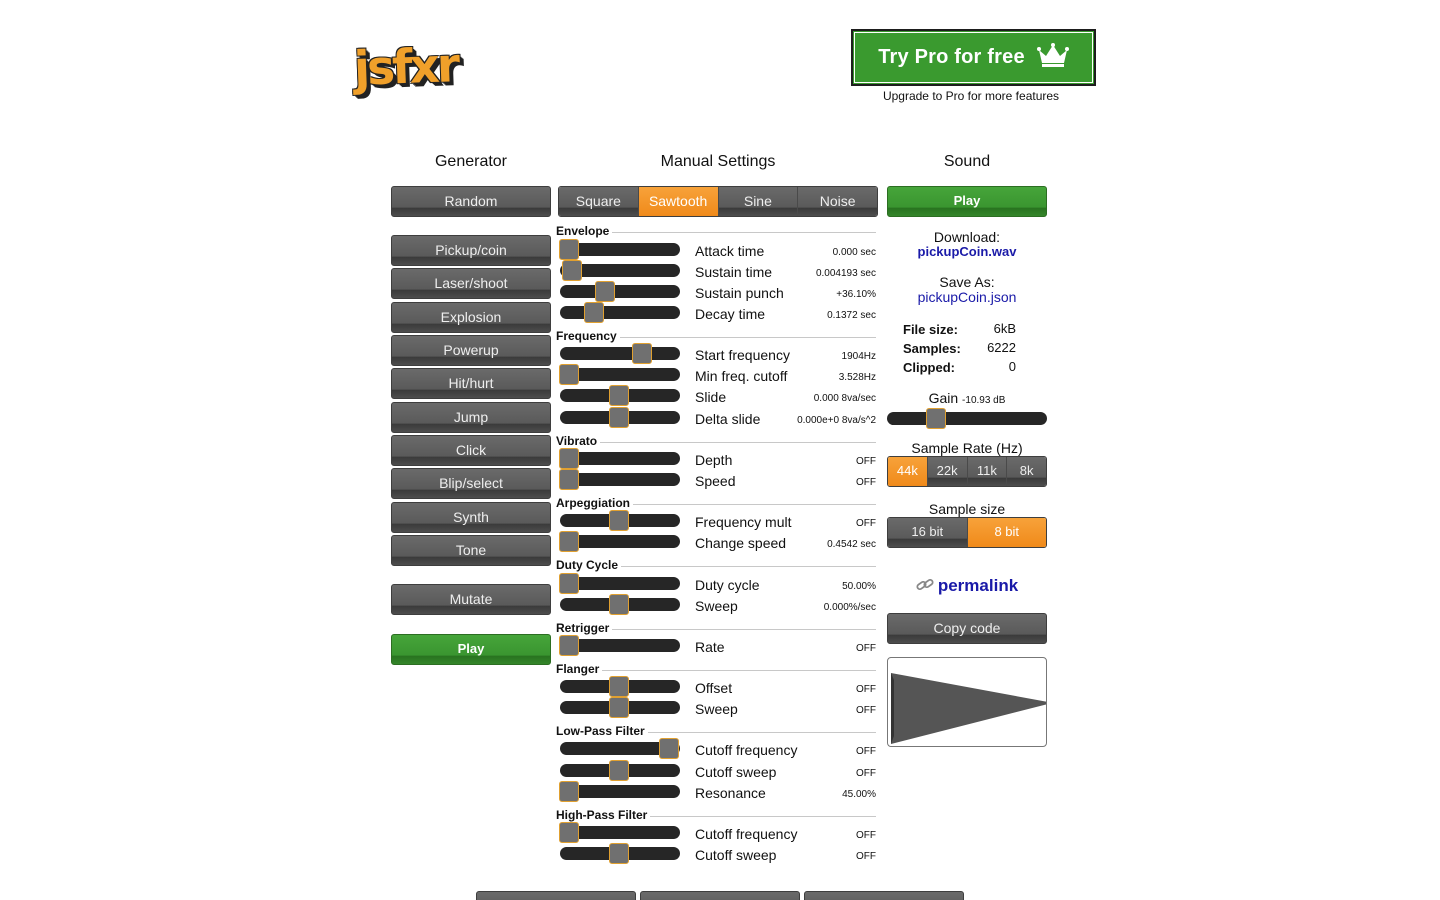 Image resolution: width=1440 pixels, height=900 pixels. What do you see at coordinates (1006, 532) in the screenshot?
I see `sample-size-8-bit-option: 8 bit` at bounding box center [1006, 532].